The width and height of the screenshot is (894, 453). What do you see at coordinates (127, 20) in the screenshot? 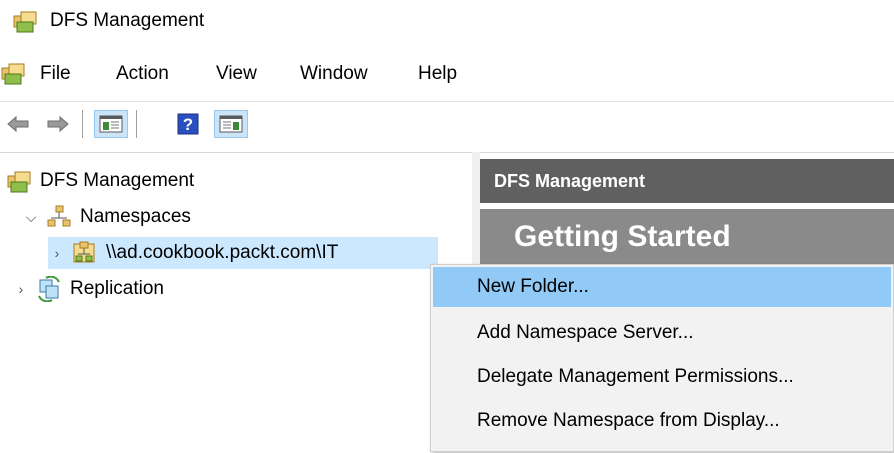
I see `window-title: DFS Management` at bounding box center [127, 20].